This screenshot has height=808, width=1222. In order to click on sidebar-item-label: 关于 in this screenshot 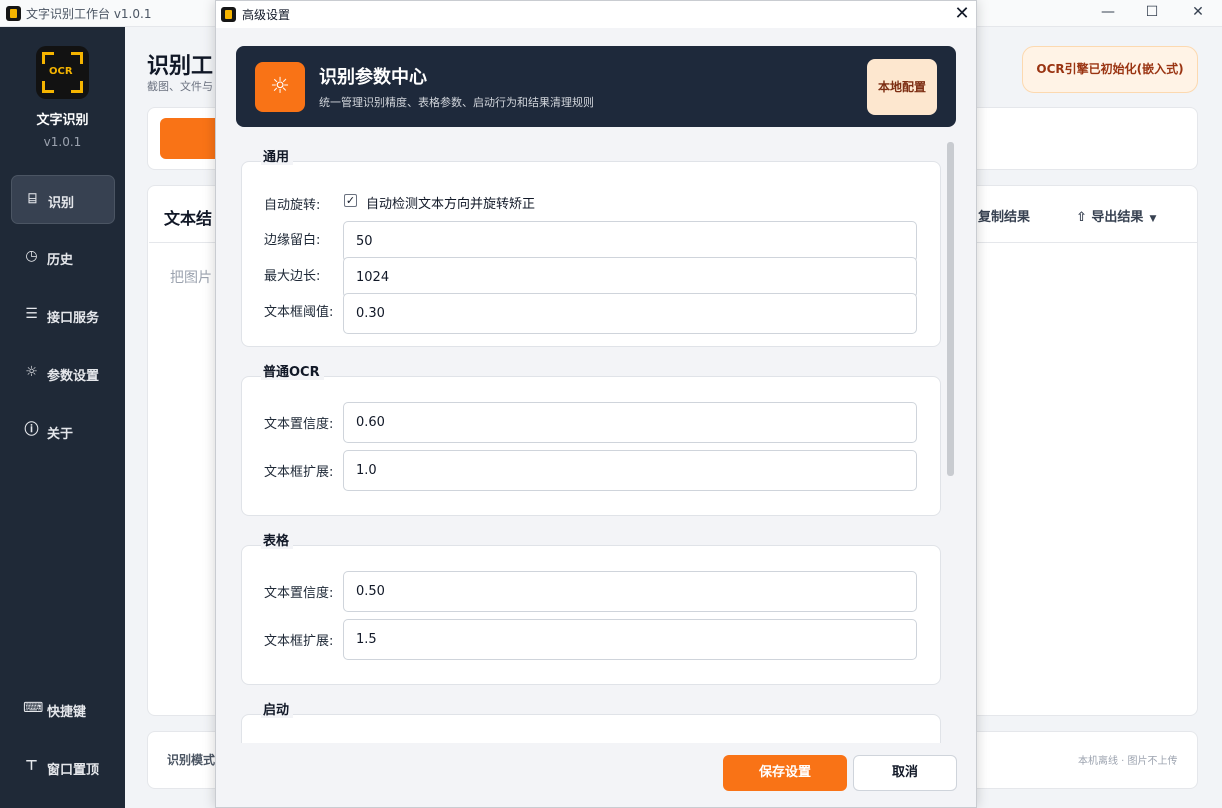, I will do `click(60, 434)`.